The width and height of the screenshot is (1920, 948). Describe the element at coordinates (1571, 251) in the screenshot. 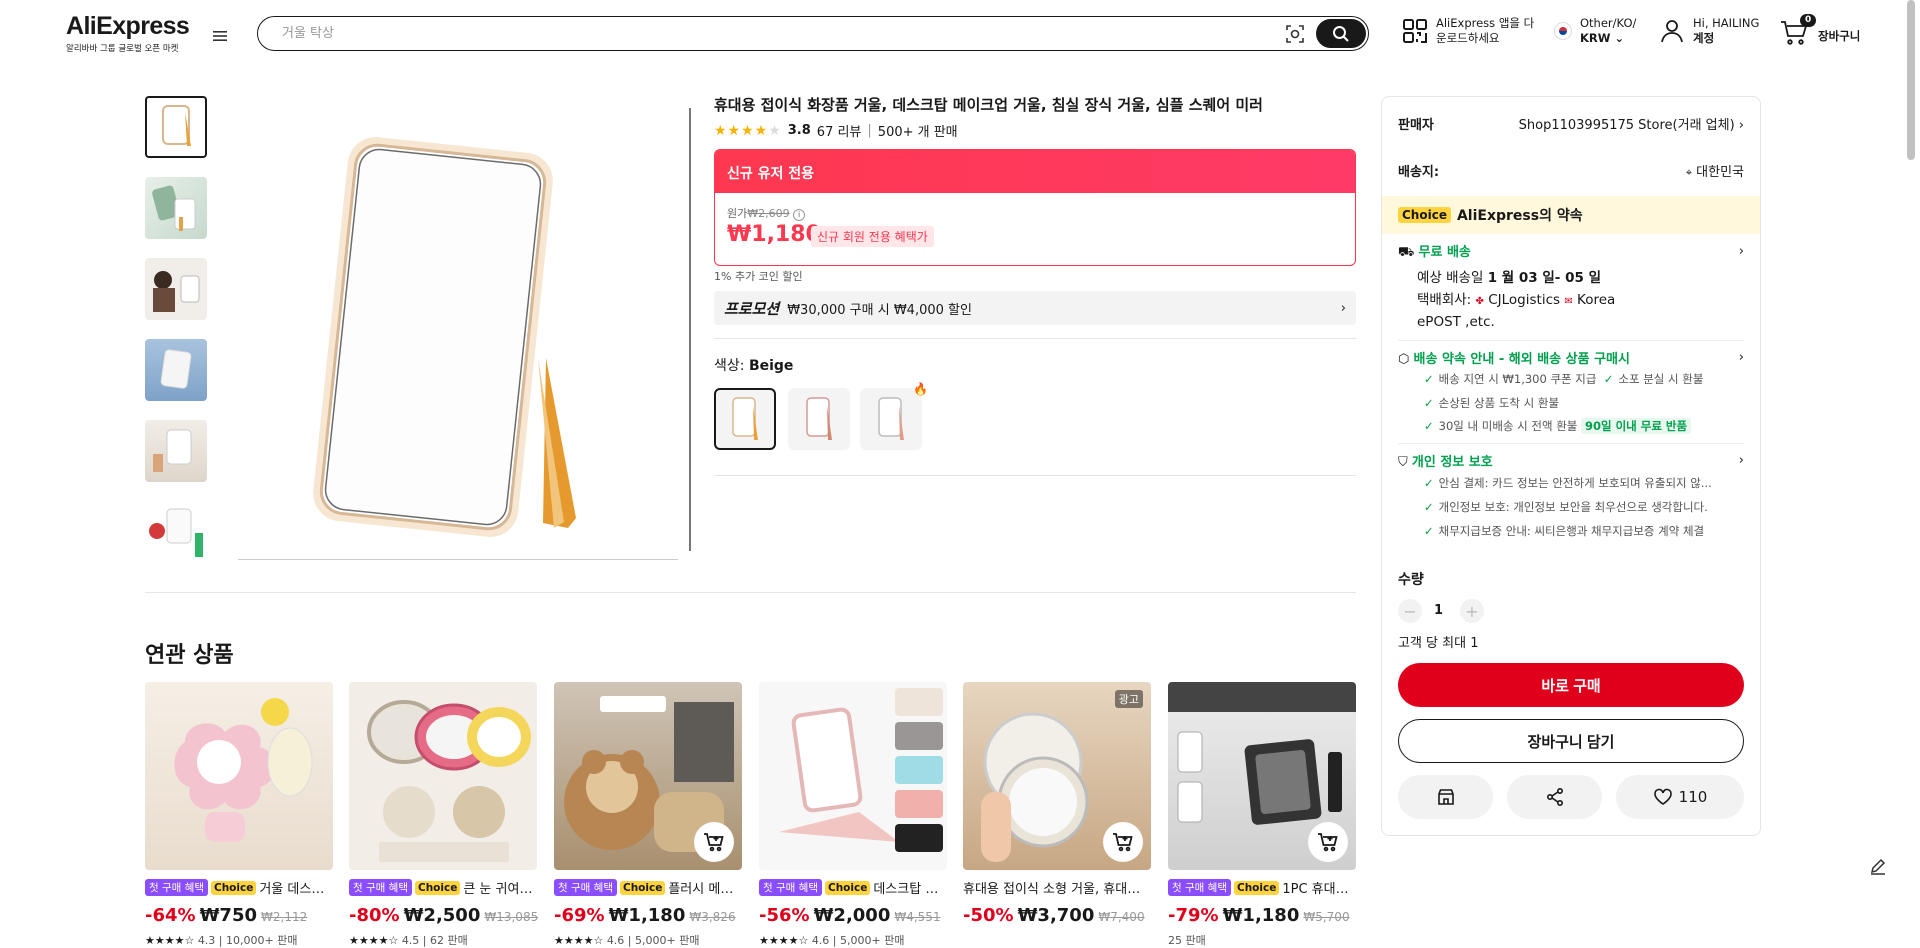

I see `free-shipping-row: ⛟ 무료 배송 ›` at that location.